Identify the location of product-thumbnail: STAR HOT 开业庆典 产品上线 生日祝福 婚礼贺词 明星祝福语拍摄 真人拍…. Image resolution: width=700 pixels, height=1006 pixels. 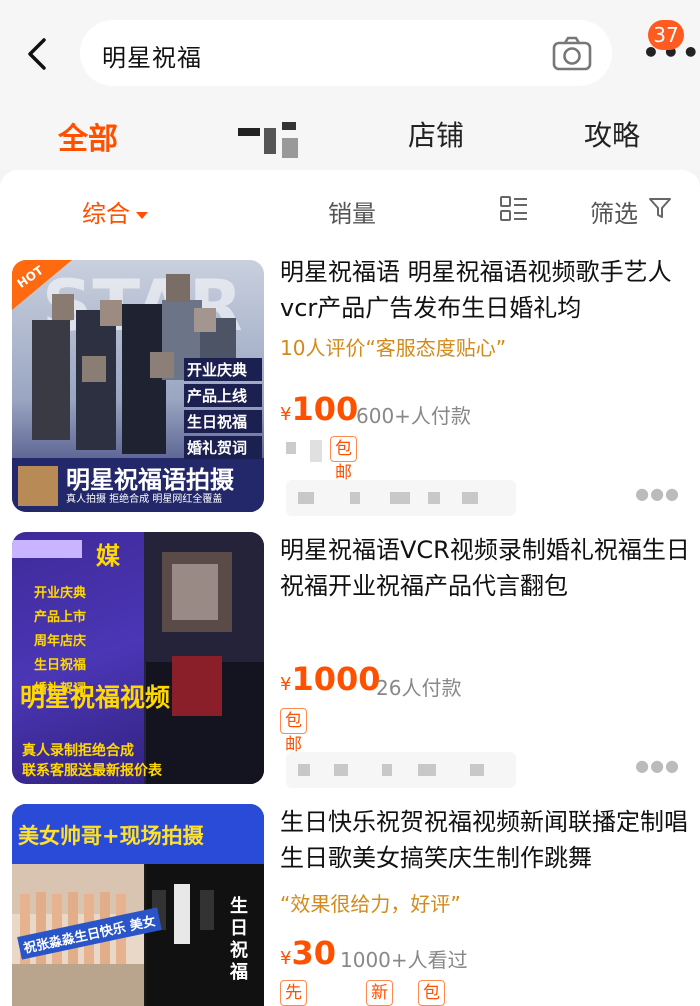
(138, 386).